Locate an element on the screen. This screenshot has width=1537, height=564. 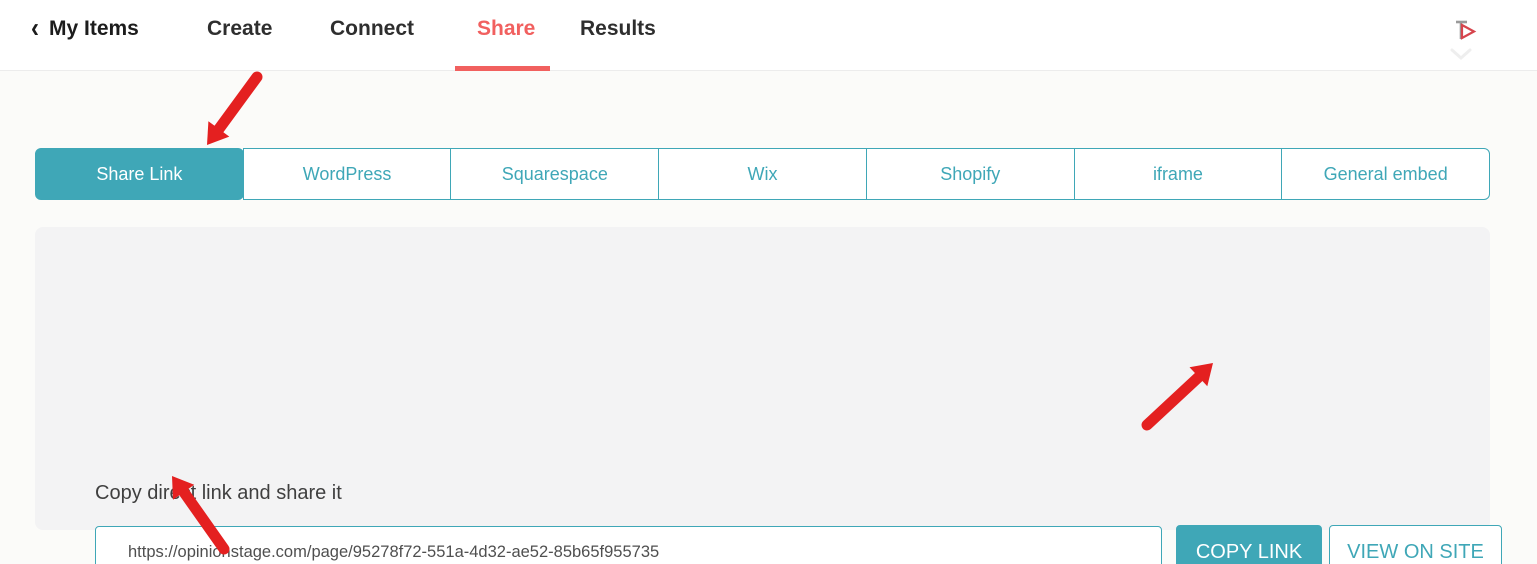
tab-iframe: iframe is located at coordinates (1178, 174).